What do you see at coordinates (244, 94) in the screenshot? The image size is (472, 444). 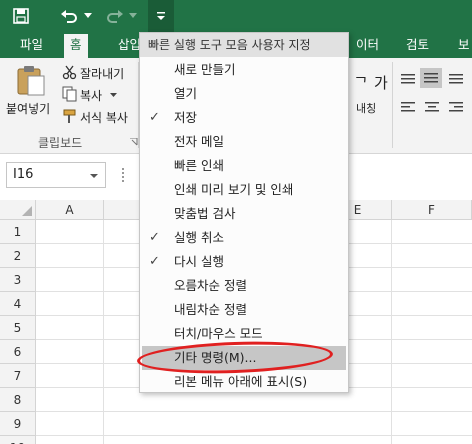 I see `menu-item-open: 열기` at bounding box center [244, 94].